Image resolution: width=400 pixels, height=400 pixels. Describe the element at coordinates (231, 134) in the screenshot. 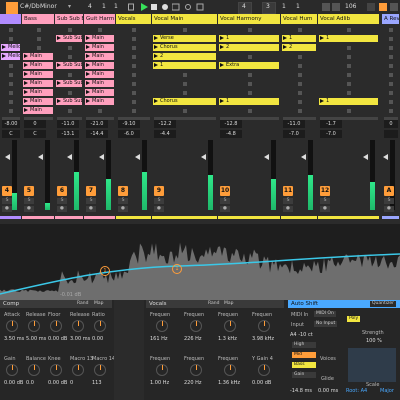

I see `track-pan: -4.8` at that location.